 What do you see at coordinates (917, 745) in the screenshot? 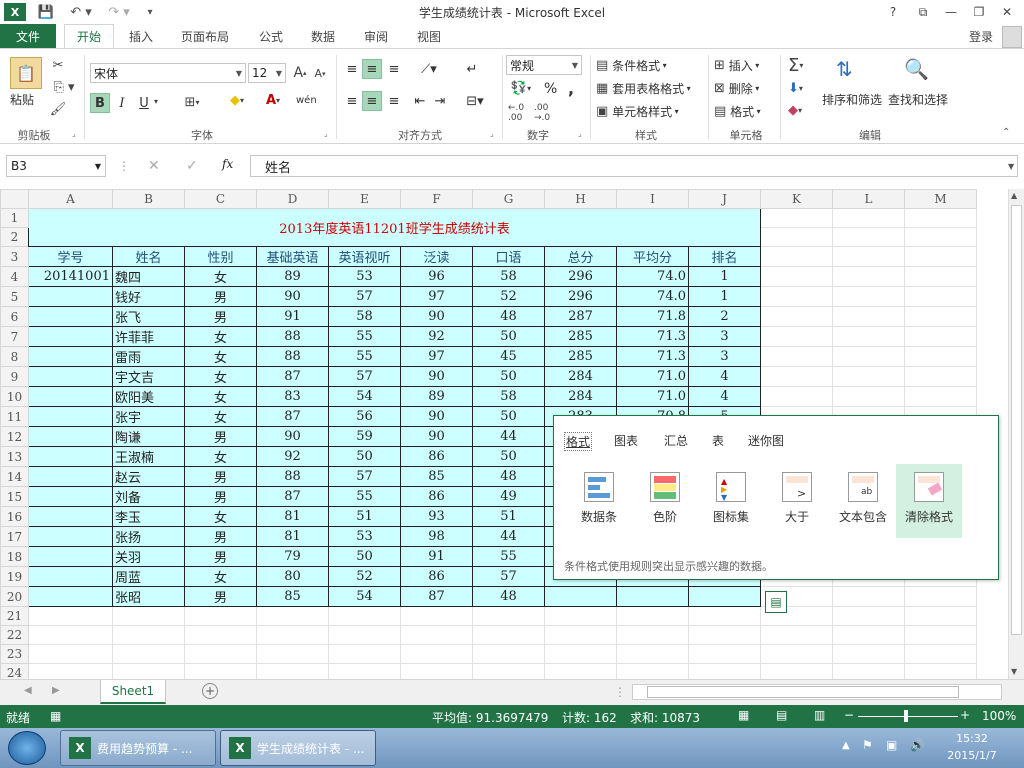
I see `volume-icon: 🔊` at bounding box center [917, 745].